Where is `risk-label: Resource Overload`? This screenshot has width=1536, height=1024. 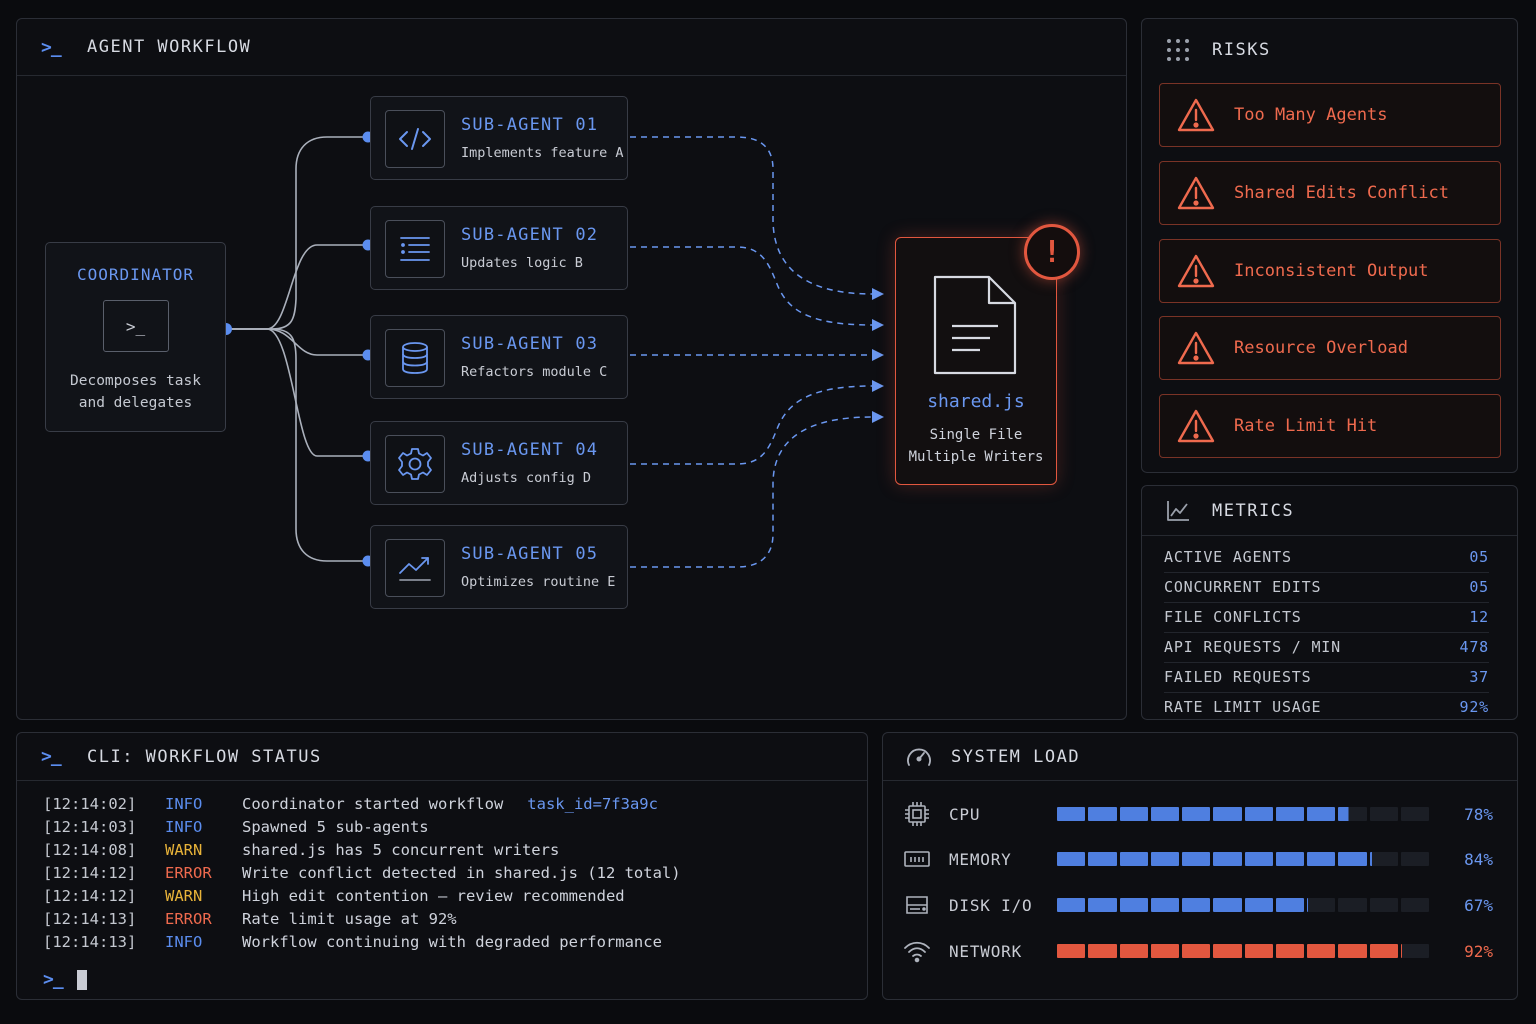
risk-label: Resource Overload is located at coordinates (1321, 348).